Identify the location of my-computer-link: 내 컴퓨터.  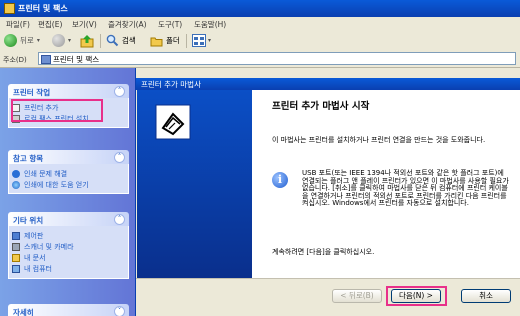
(68, 268).